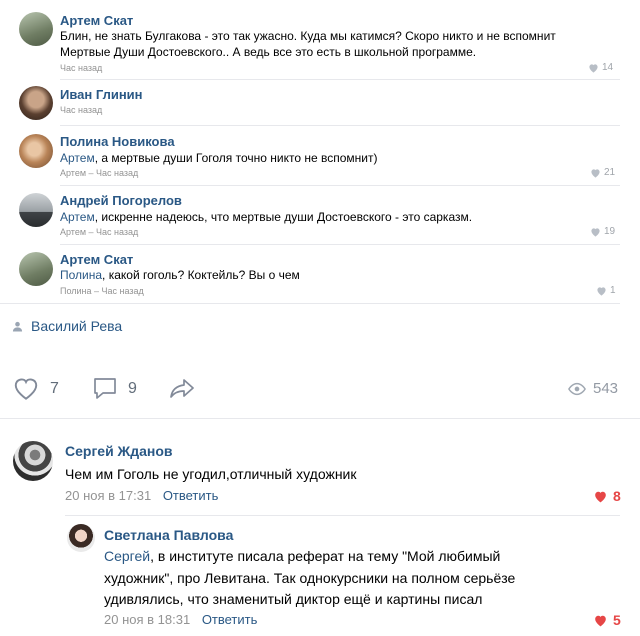 This screenshot has width=640, height=636. What do you see at coordinates (602, 231) in the screenshot?
I see `like-count: 19` at bounding box center [602, 231].